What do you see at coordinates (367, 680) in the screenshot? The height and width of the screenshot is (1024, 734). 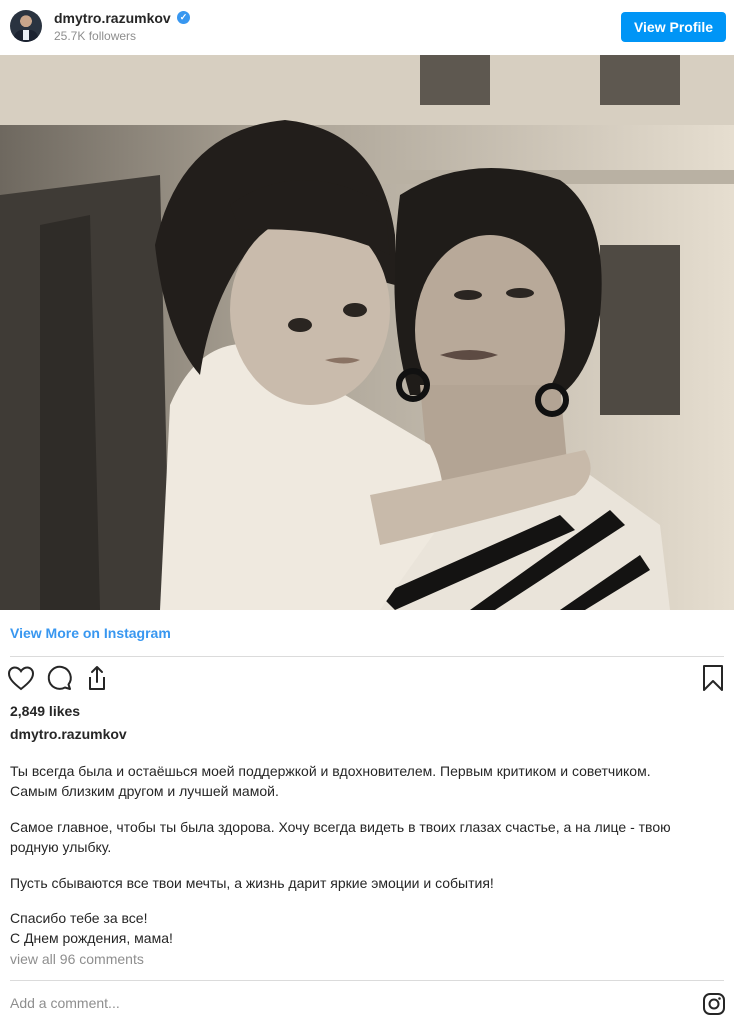 I see `action-bar` at bounding box center [367, 680].